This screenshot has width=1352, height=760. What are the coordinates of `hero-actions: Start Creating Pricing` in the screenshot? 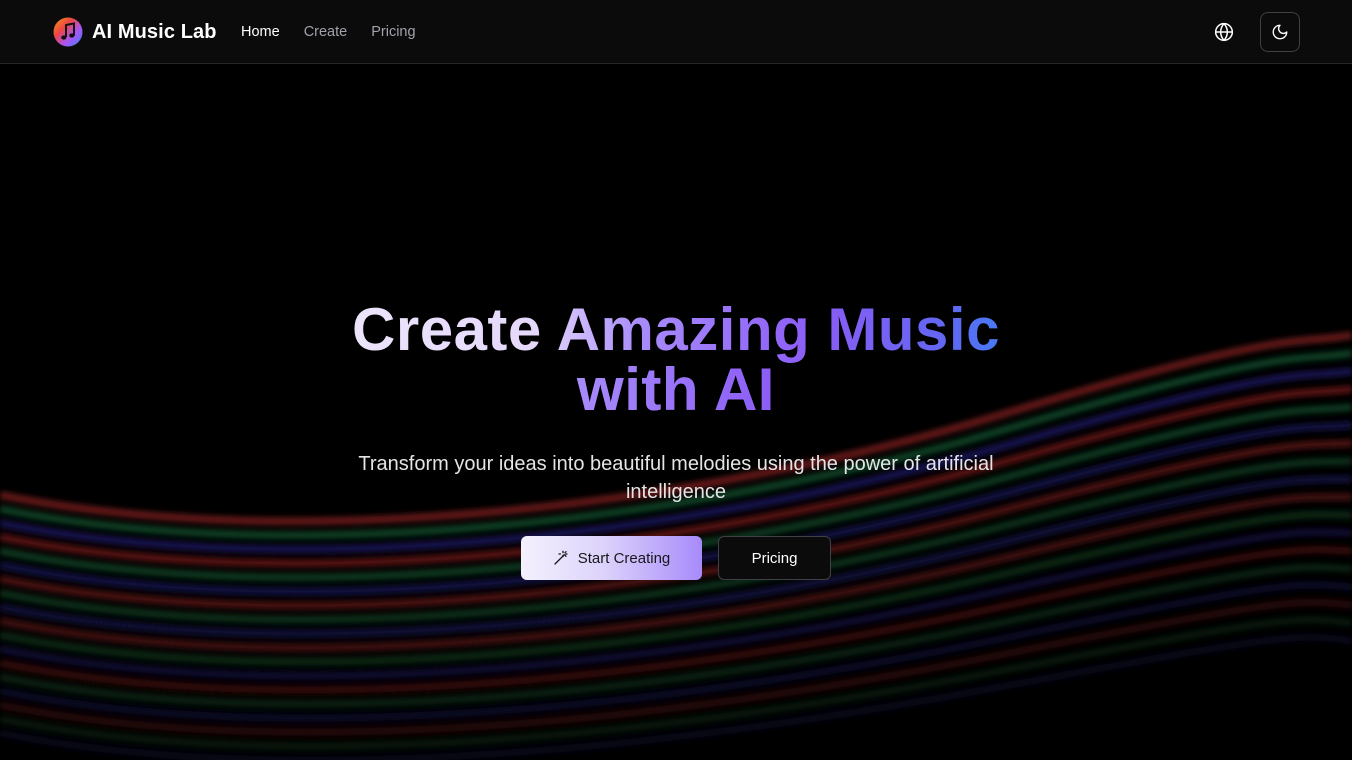 It's located at (676, 558).